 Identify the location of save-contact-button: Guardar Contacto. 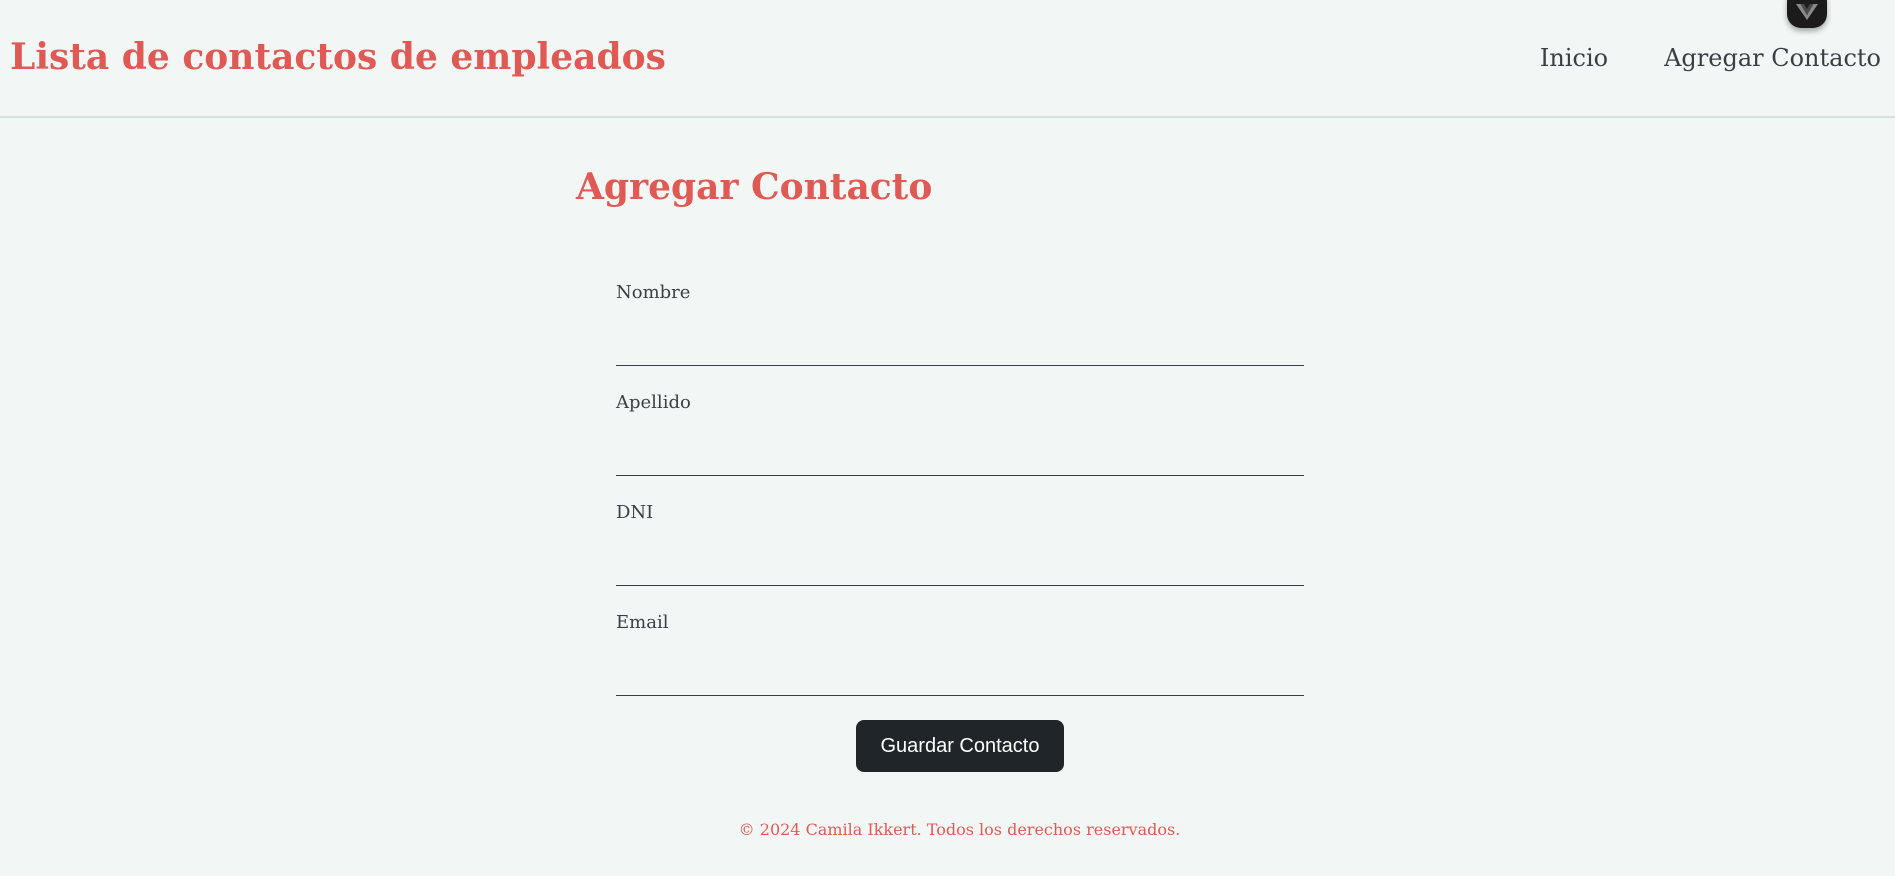
(960, 746).